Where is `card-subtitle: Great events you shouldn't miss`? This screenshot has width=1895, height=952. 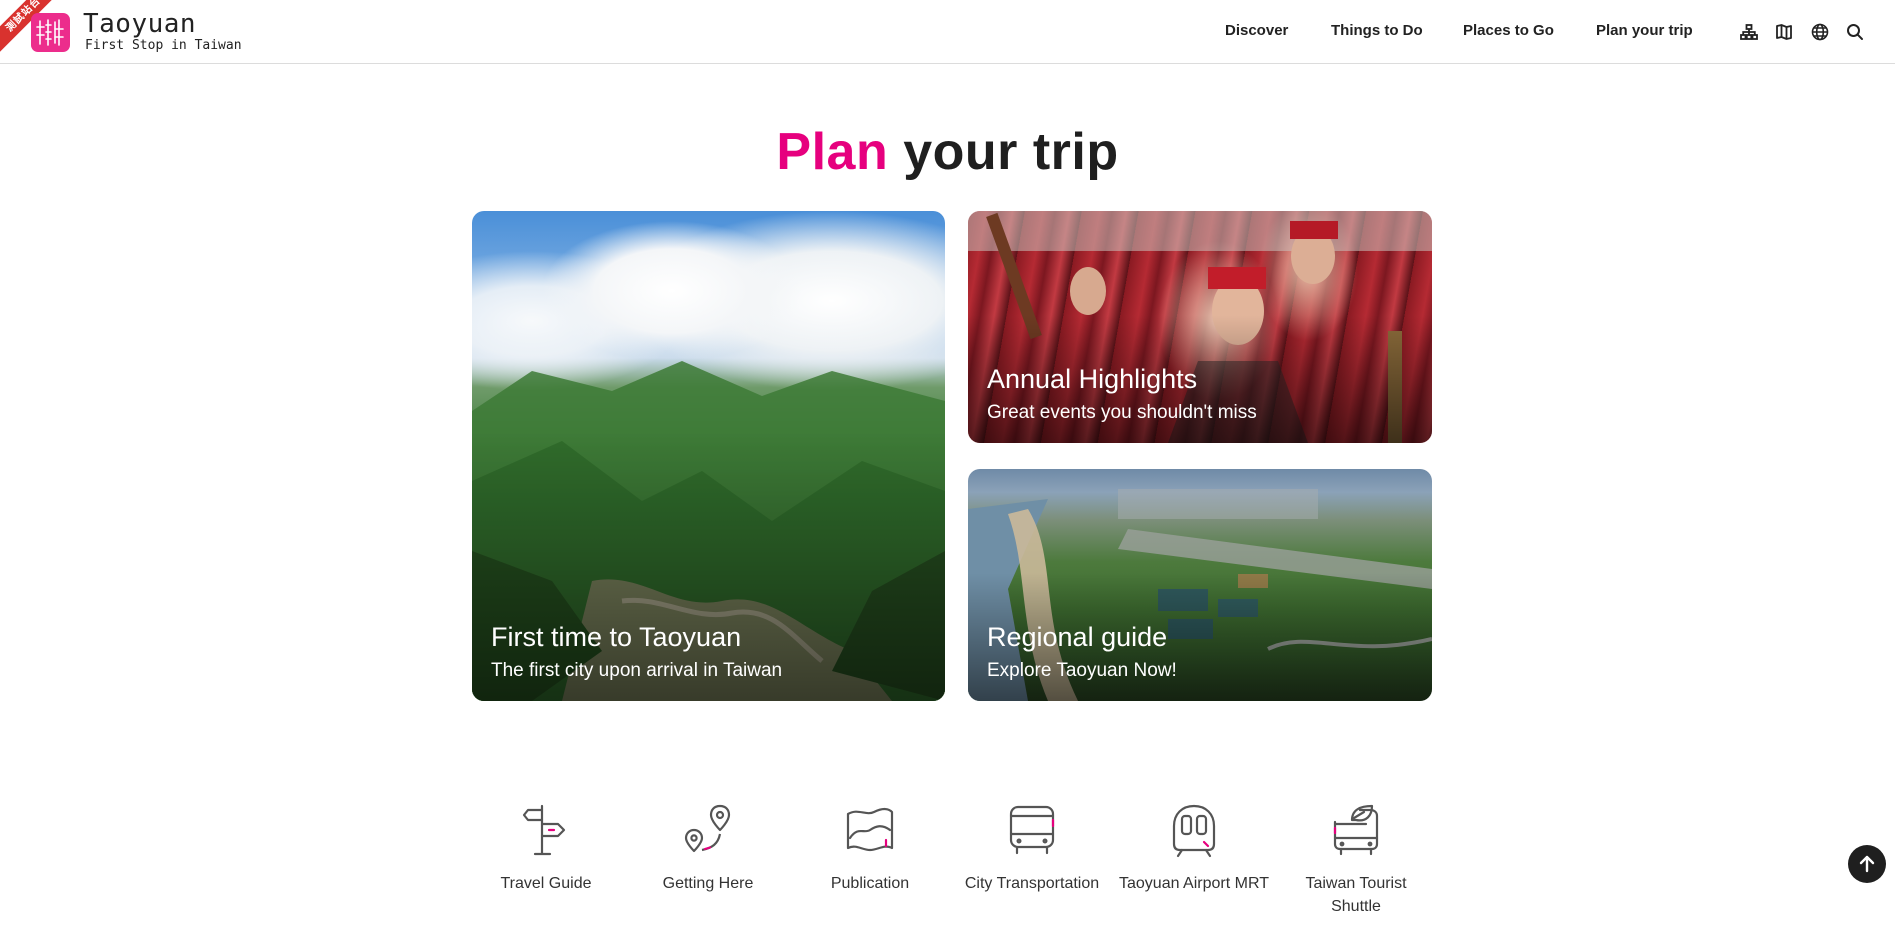
card-subtitle: Great events you shouldn't miss is located at coordinates (1122, 412).